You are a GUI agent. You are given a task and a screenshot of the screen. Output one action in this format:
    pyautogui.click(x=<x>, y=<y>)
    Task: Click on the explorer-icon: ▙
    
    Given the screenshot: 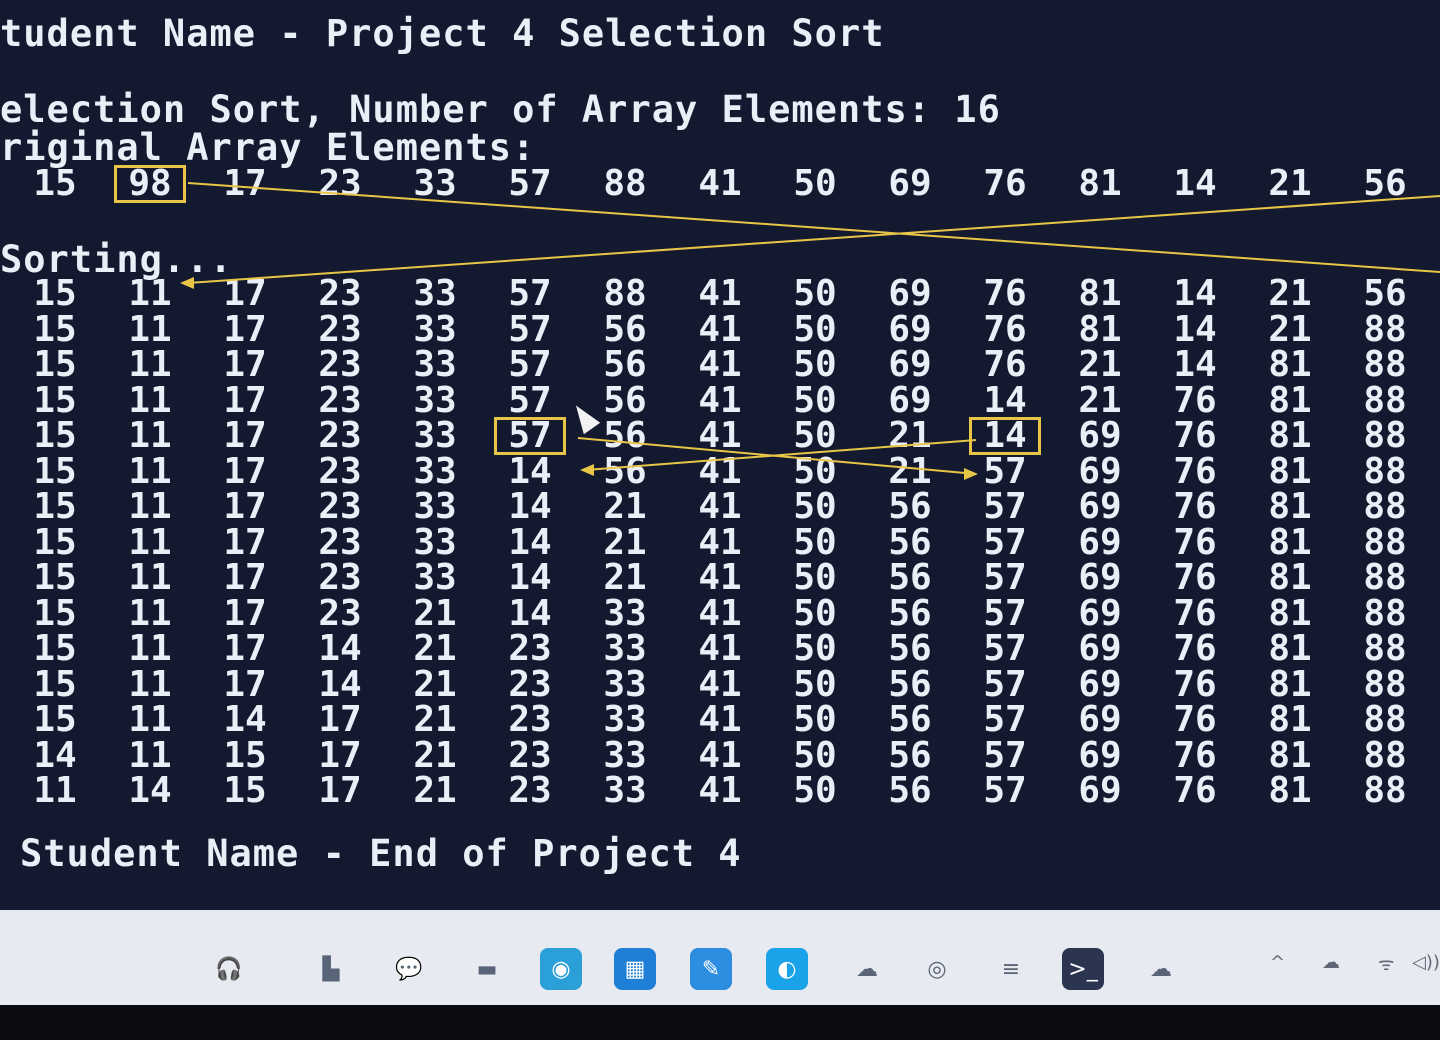 What is the action you would take?
    pyautogui.click(x=331, y=969)
    